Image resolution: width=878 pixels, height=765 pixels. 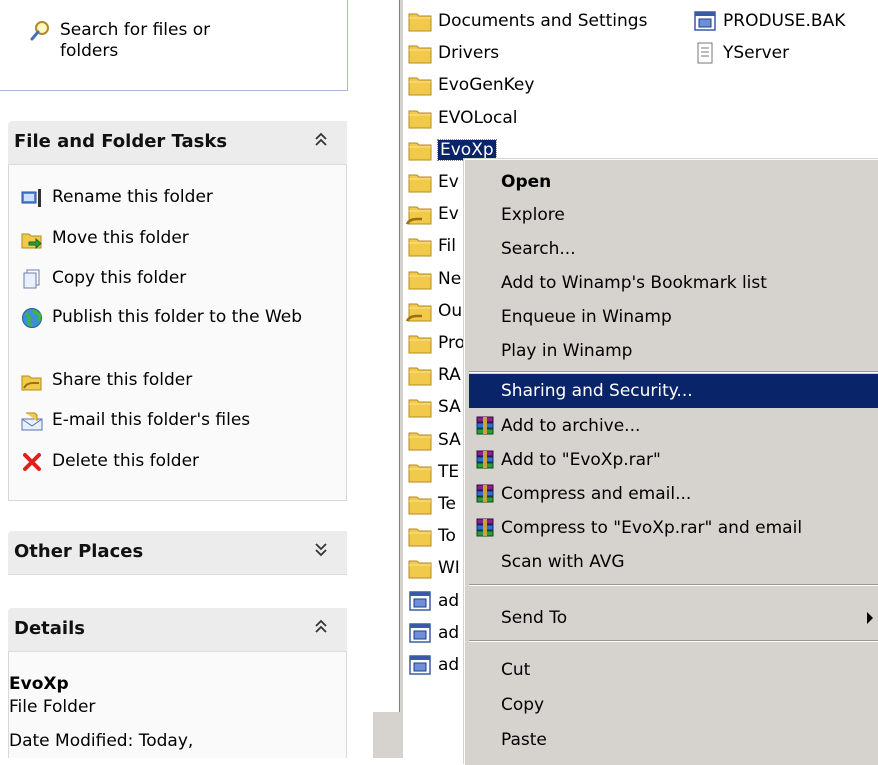 I want to click on file-list-item: Pro, so click(x=435, y=343).